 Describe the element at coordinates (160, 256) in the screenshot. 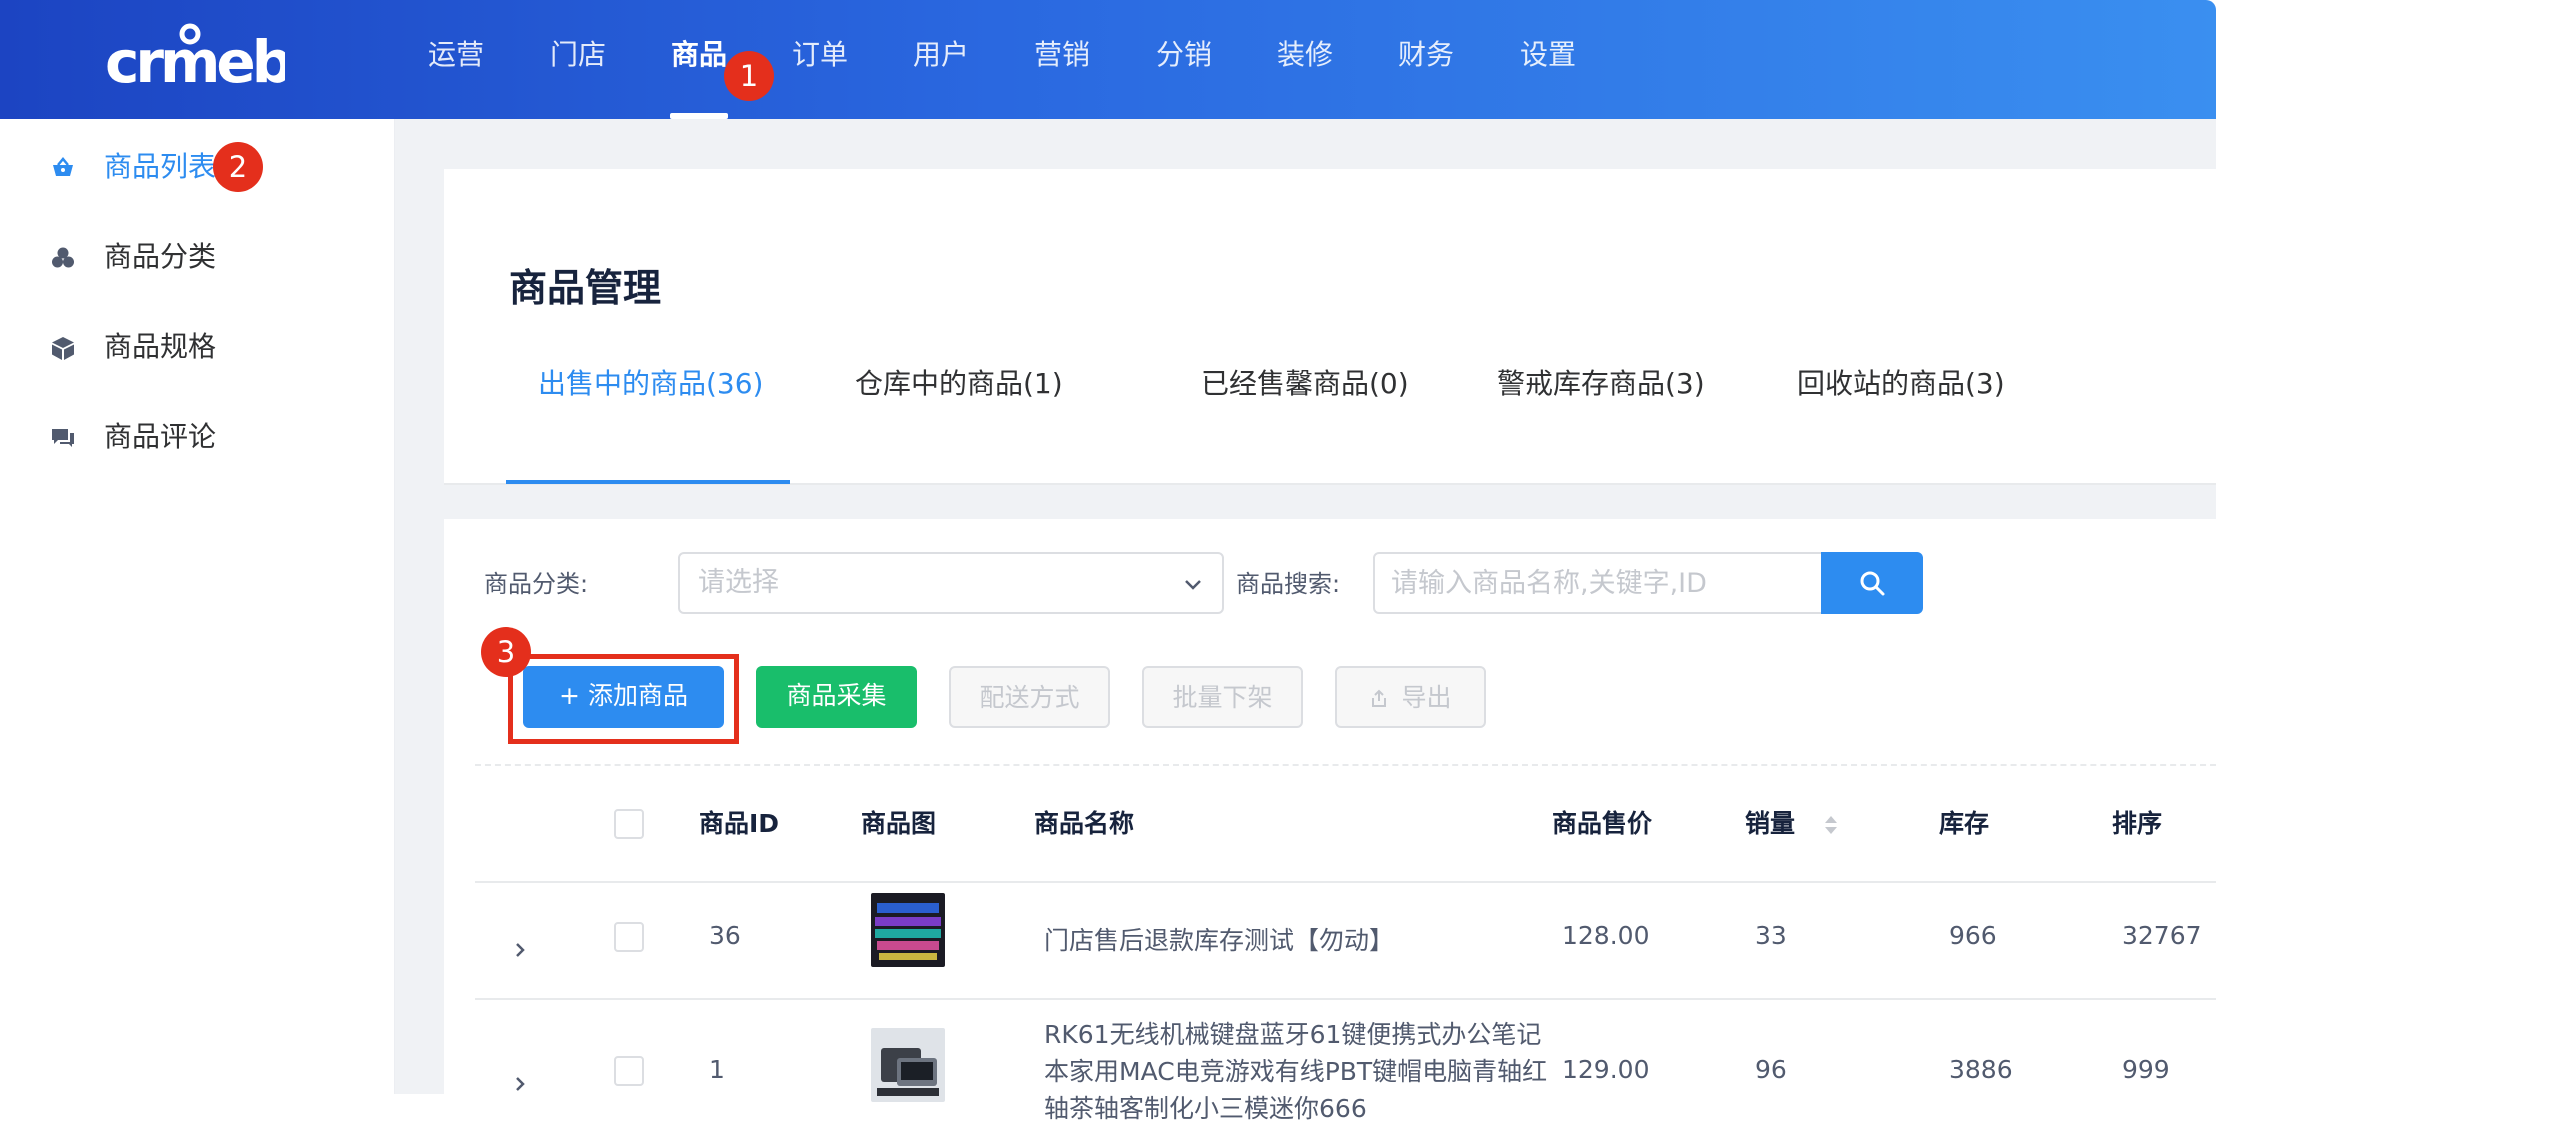

I see `sidebar-item-label: 商品分类` at that location.